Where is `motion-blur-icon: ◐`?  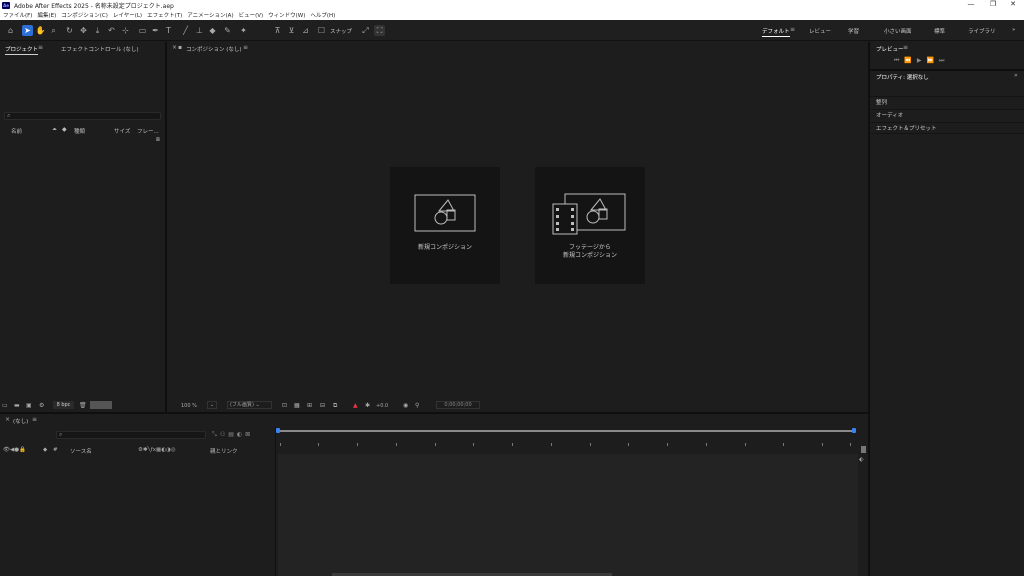
motion-blur-icon: ◐ is located at coordinates (241, 434).